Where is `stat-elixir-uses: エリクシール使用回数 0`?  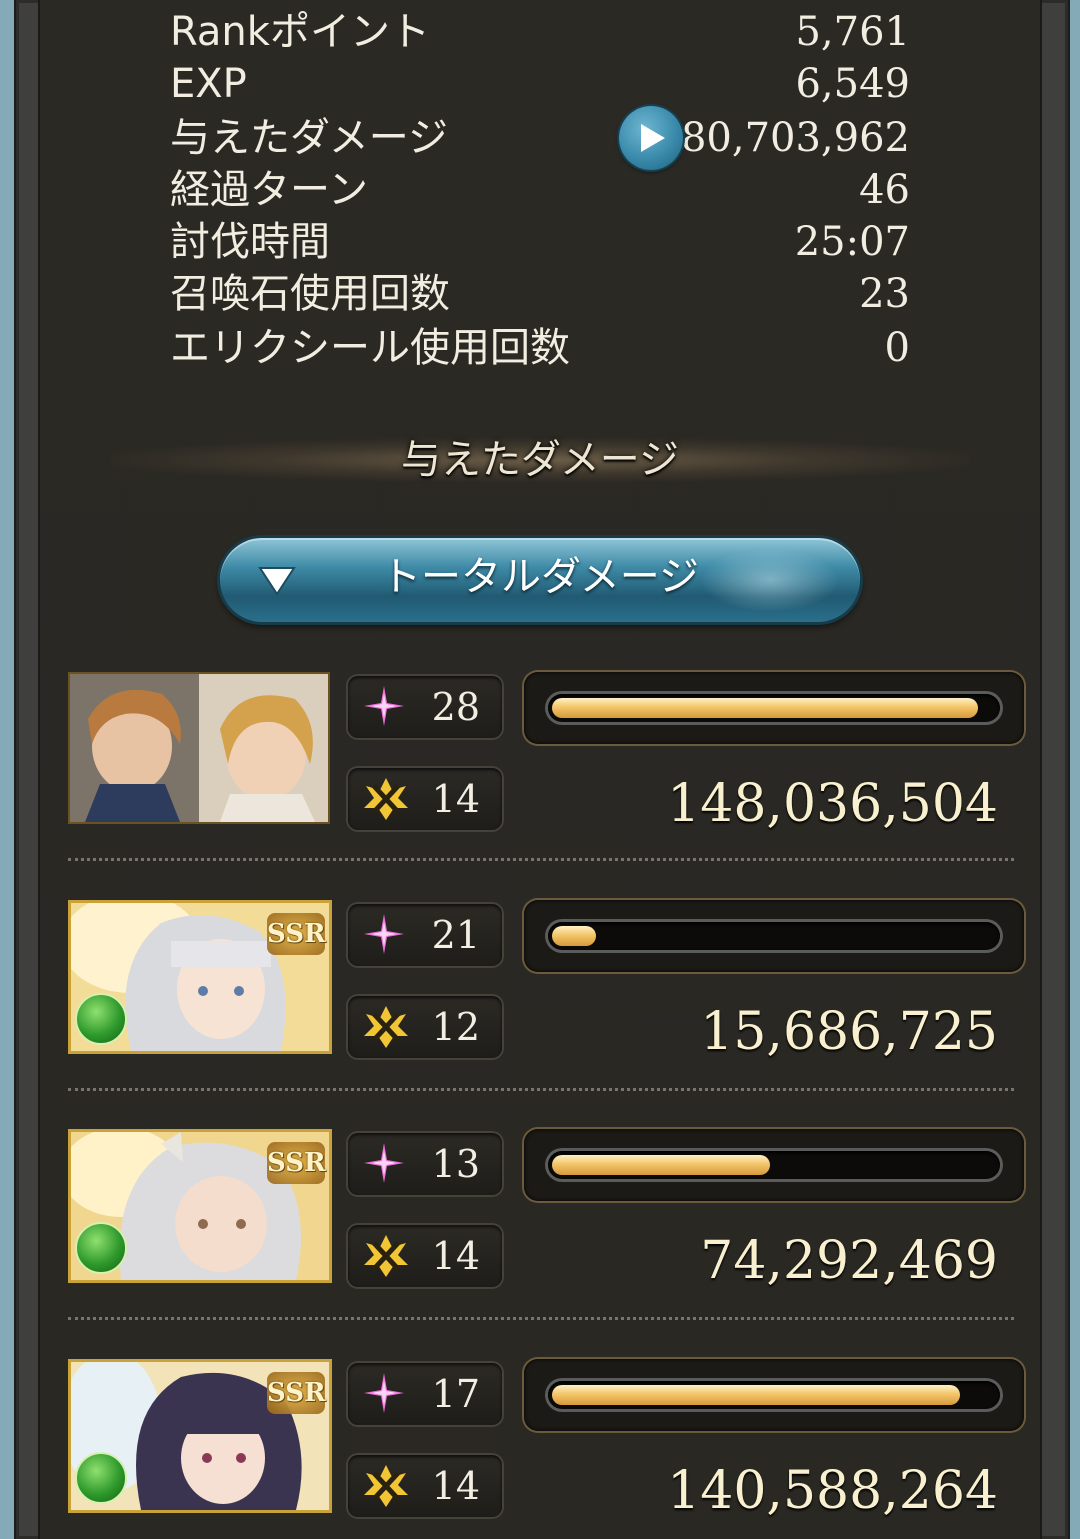
stat-elixir-uses: エリクシール使用回数 0 is located at coordinates (540, 348).